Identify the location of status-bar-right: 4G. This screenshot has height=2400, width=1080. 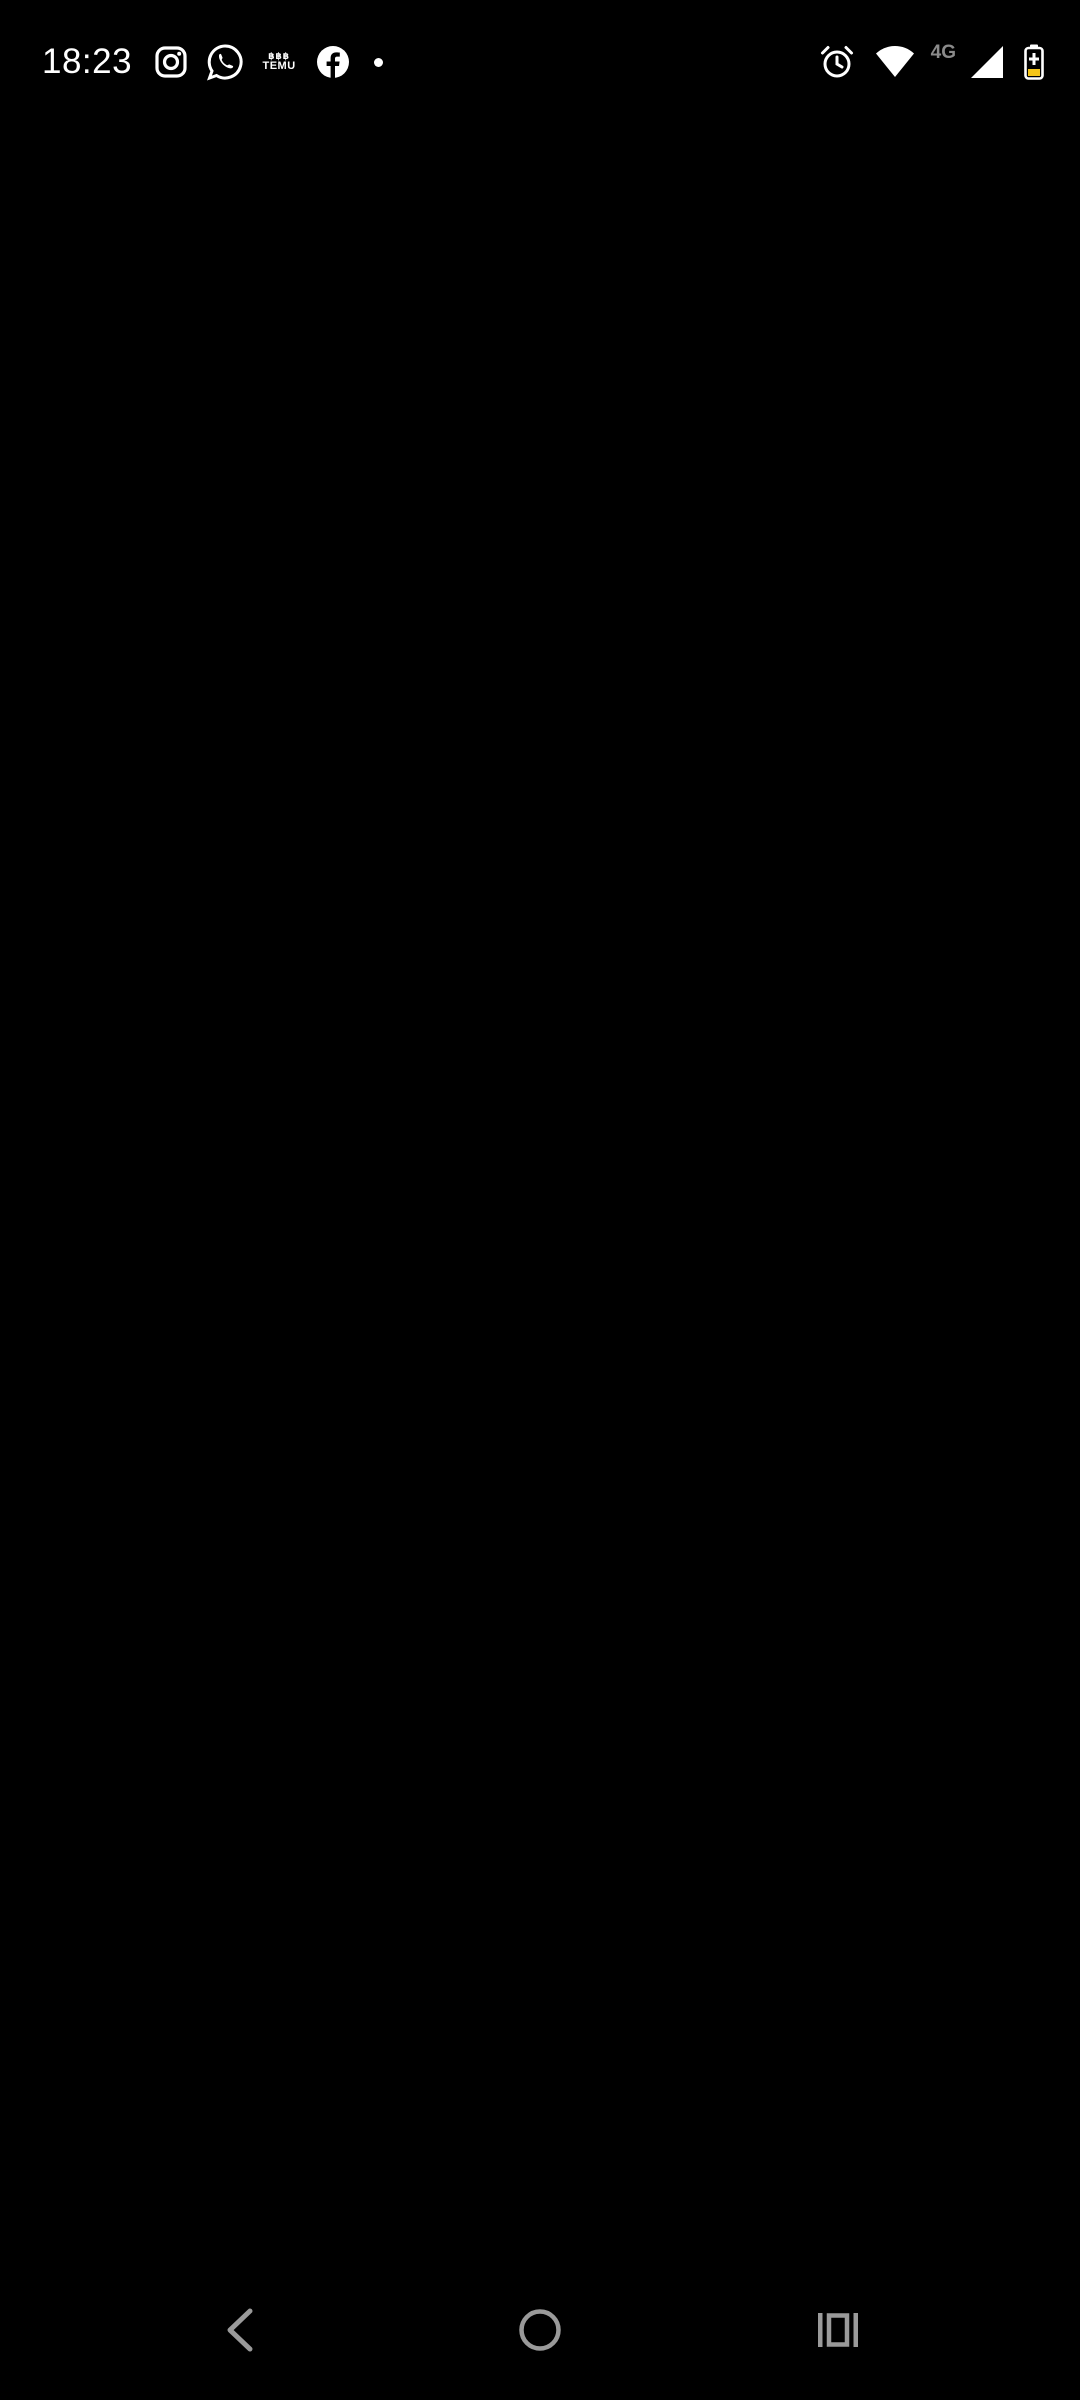
(921, 62).